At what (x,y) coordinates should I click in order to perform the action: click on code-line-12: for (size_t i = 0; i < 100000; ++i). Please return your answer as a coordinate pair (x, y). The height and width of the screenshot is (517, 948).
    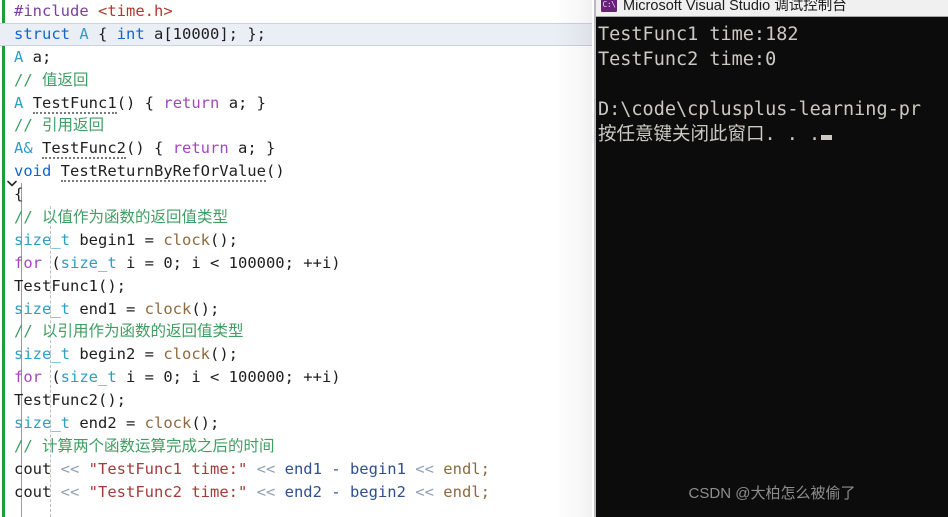
    Looking at the image, I should click on (298, 263).